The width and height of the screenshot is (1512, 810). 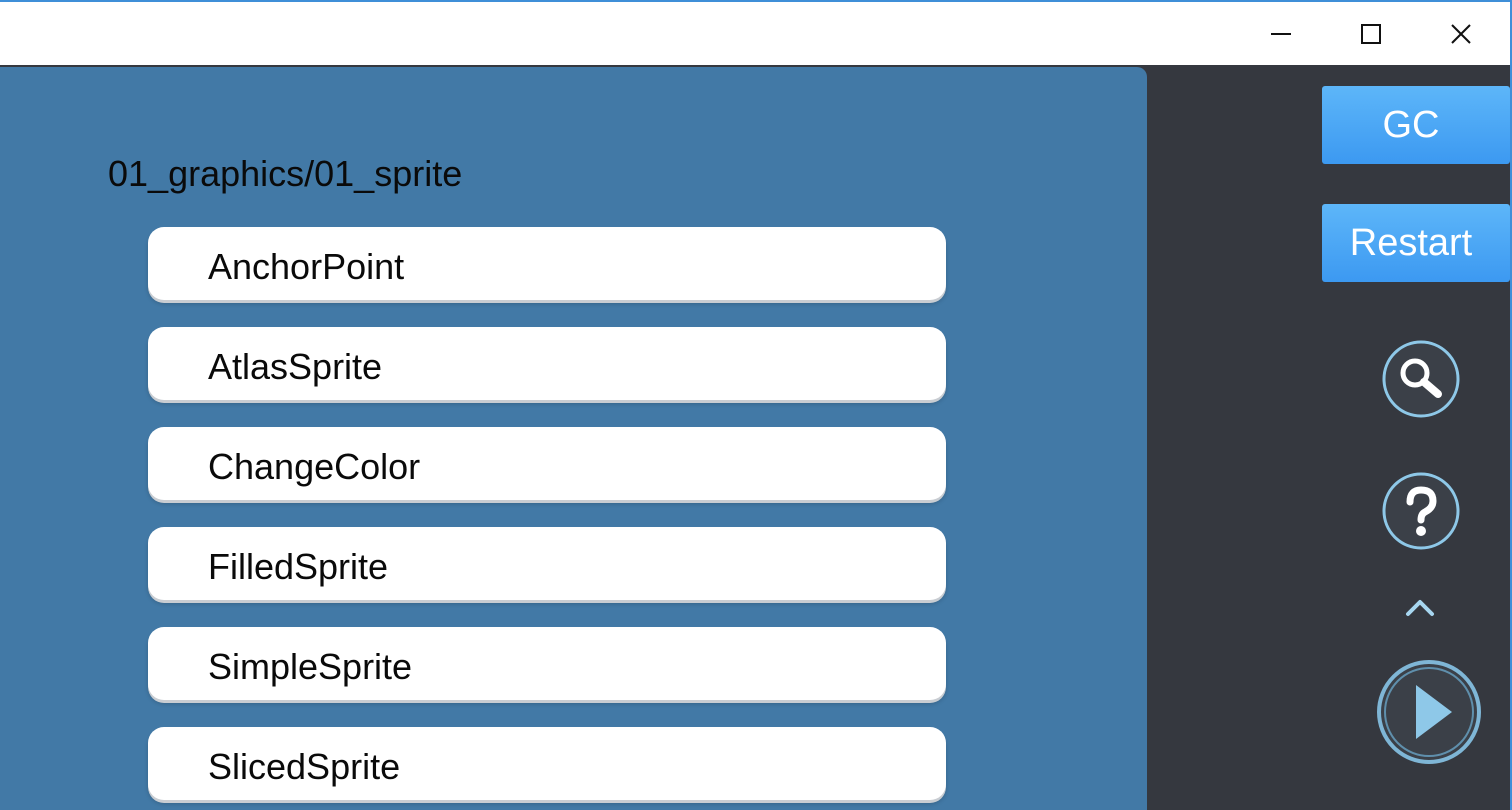 I want to click on restart-button: Restart, so click(x=1416, y=243).